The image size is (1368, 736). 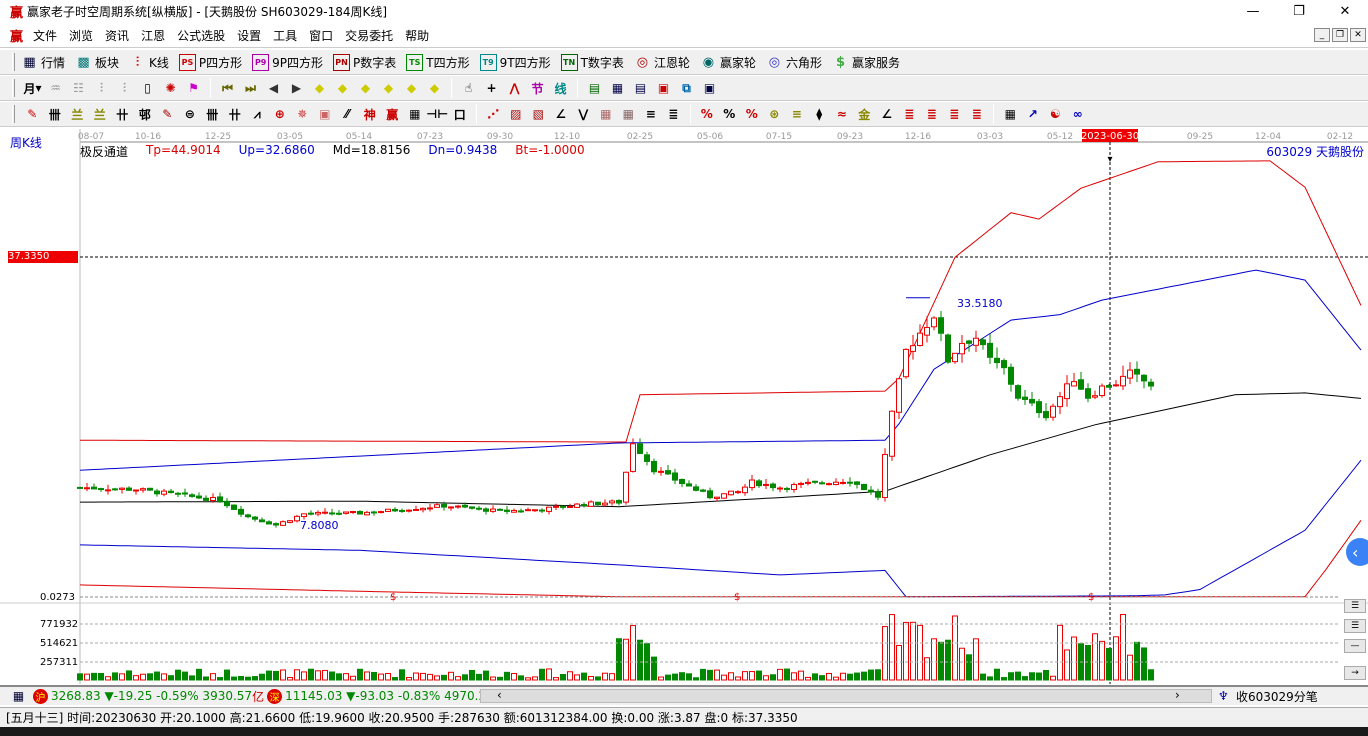 What do you see at coordinates (491, 88) in the screenshot?
I see `crosshair-icon: +` at bounding box center [491, 88].